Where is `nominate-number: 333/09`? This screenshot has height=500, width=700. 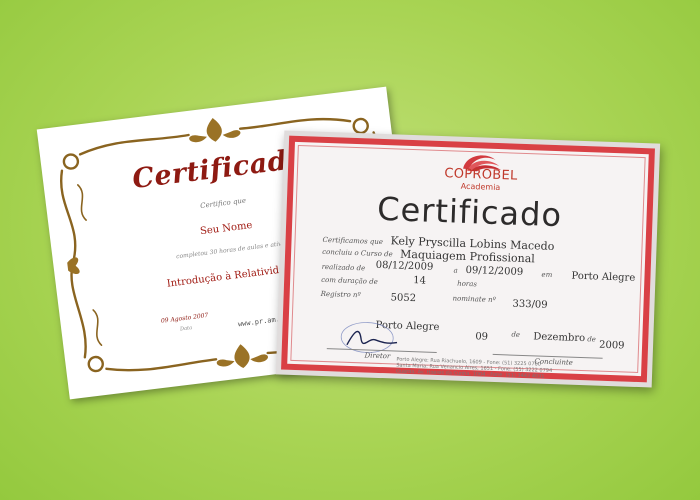 nominate-number: 333/09 is located at coordinates (530, 304).